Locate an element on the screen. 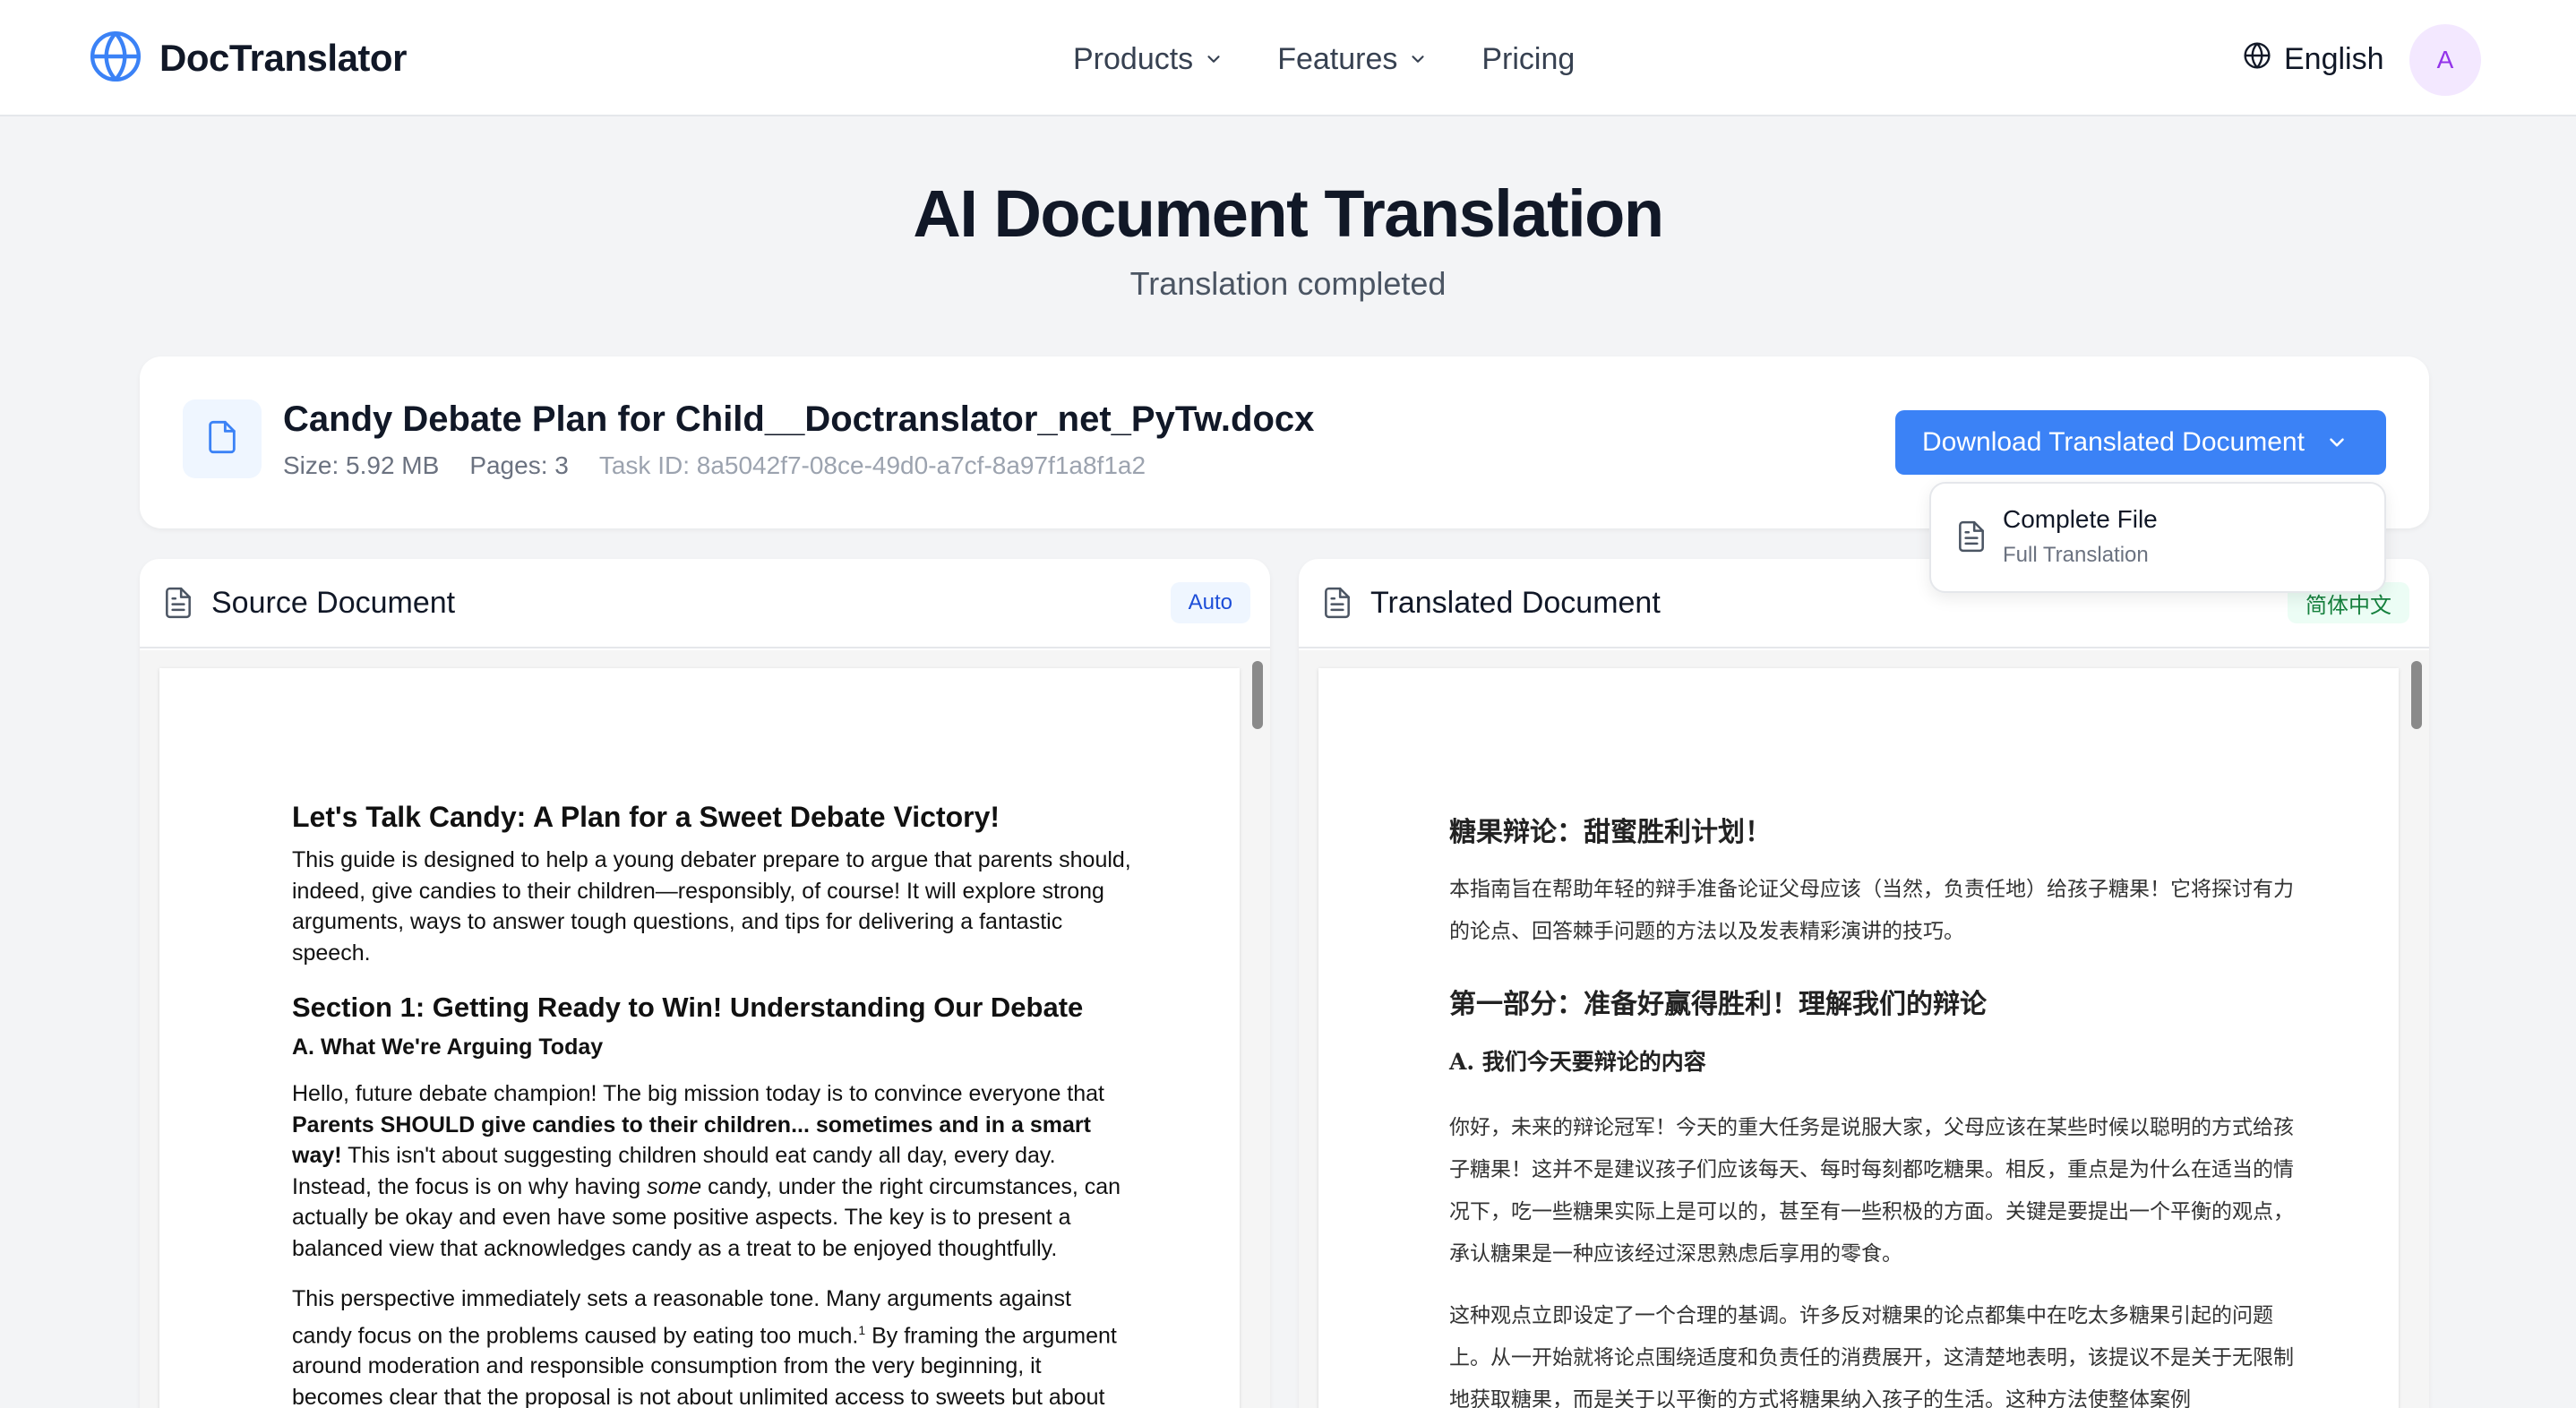 The height and width of the screenshot is (1408, 2576). main-nav: Products Features Pricing is located at coordinates (1324, 59).